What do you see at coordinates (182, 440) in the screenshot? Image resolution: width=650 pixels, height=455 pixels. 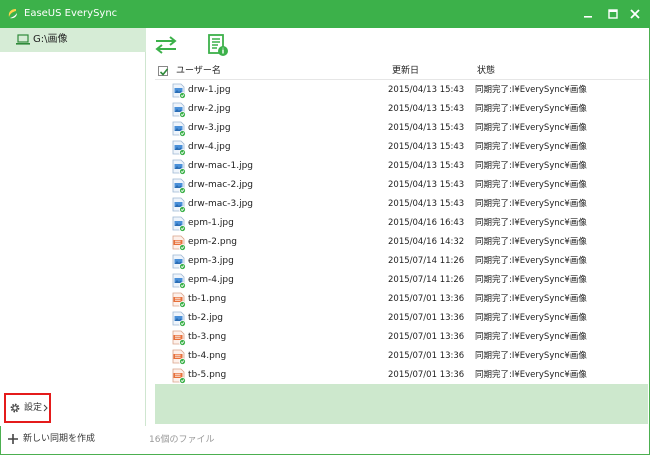 I see `file-count: 16個のファイル` at bounding box center [182, 440].